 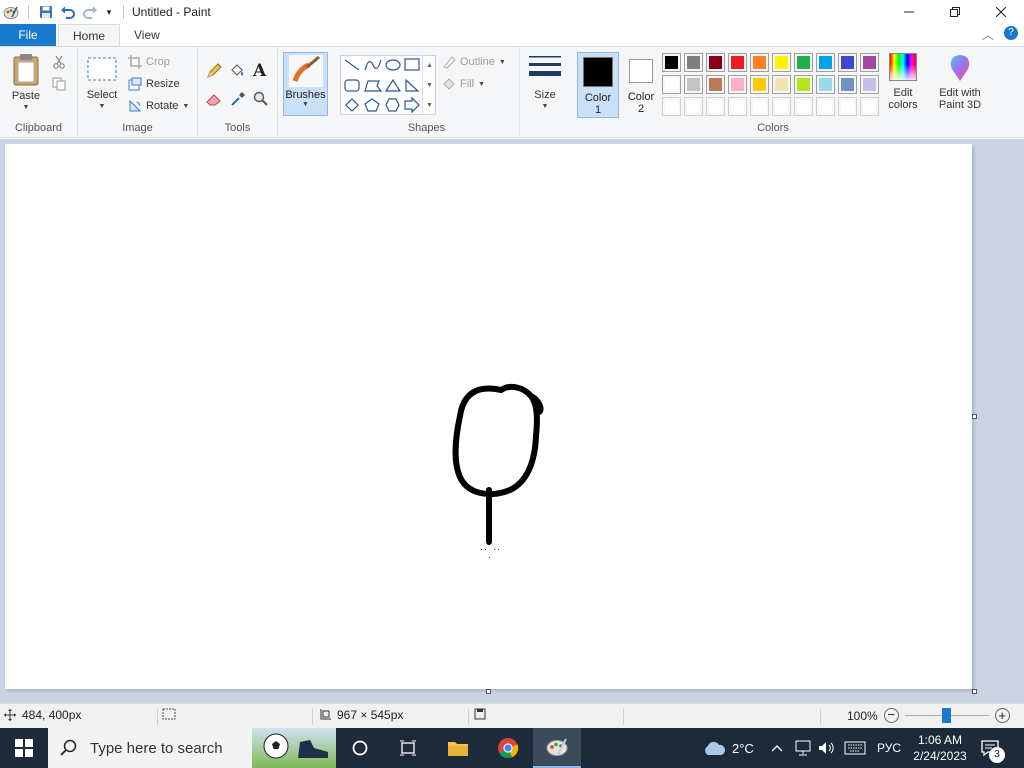 I want to click on color-swatch-fill, so click(x=825, y=106).